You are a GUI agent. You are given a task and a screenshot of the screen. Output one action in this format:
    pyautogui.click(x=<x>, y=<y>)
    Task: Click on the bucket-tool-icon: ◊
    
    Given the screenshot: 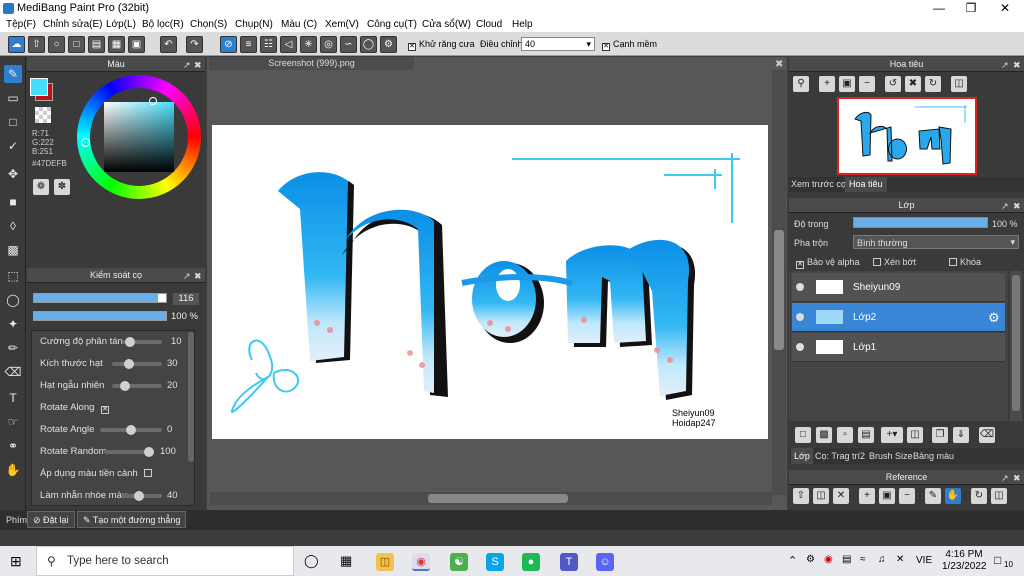 What is the action you would take?
    pyautogui.click(x=13, y=226)
    